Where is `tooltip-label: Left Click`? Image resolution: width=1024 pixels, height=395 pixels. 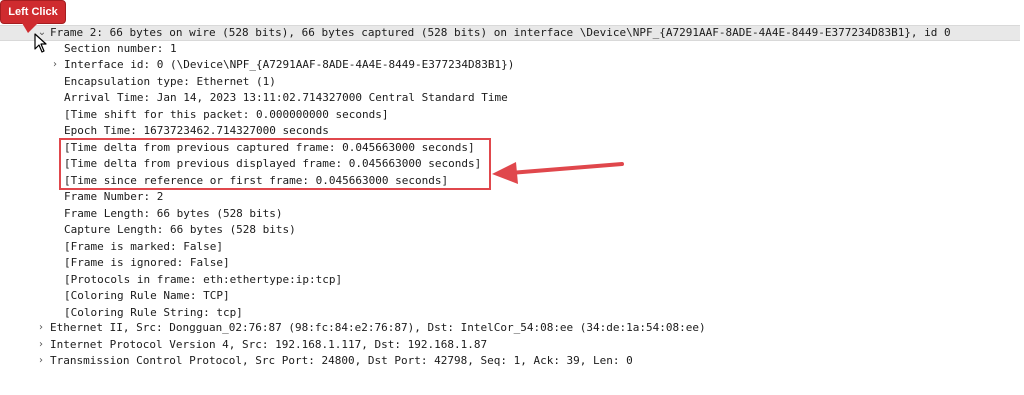
tooltip-label: Left Click is located at coordinates (33, 12).